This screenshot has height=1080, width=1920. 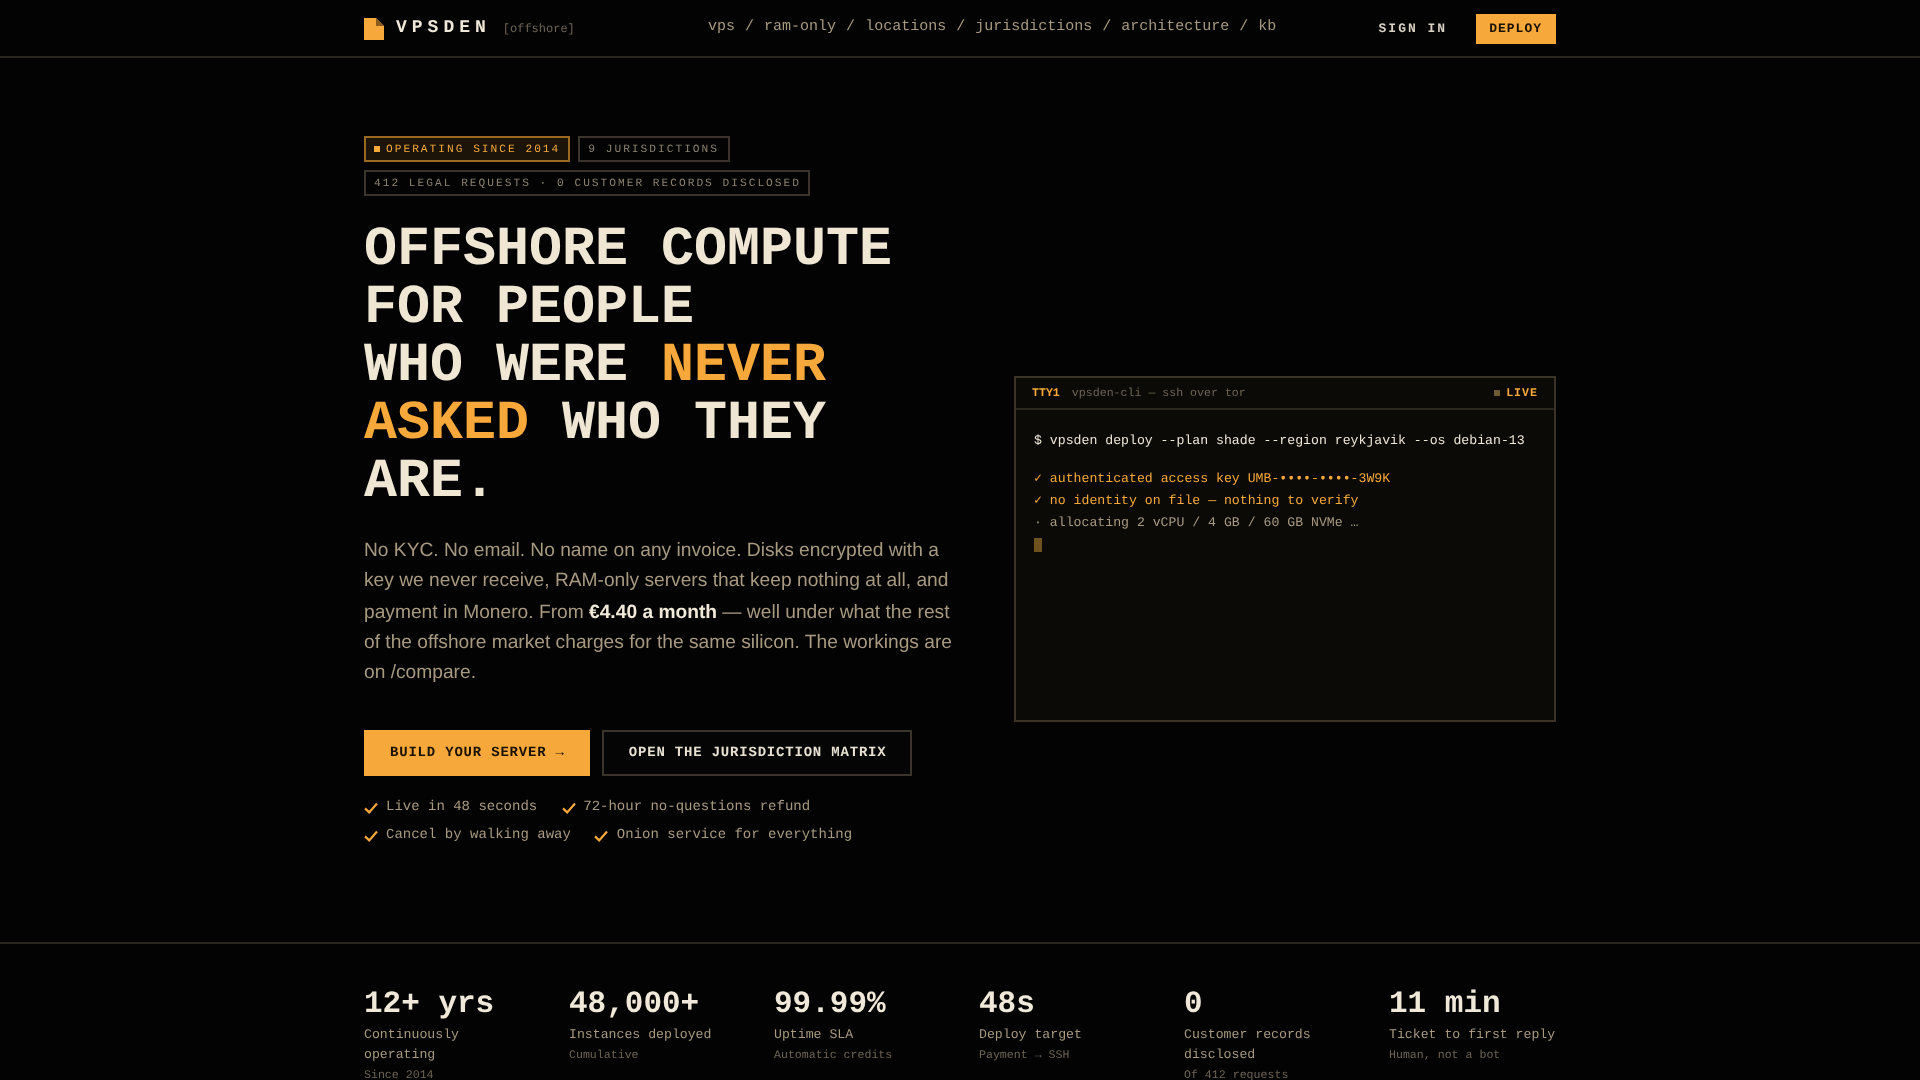 I want to click on stat-value: 48s, so click(x=1008, y=1004).